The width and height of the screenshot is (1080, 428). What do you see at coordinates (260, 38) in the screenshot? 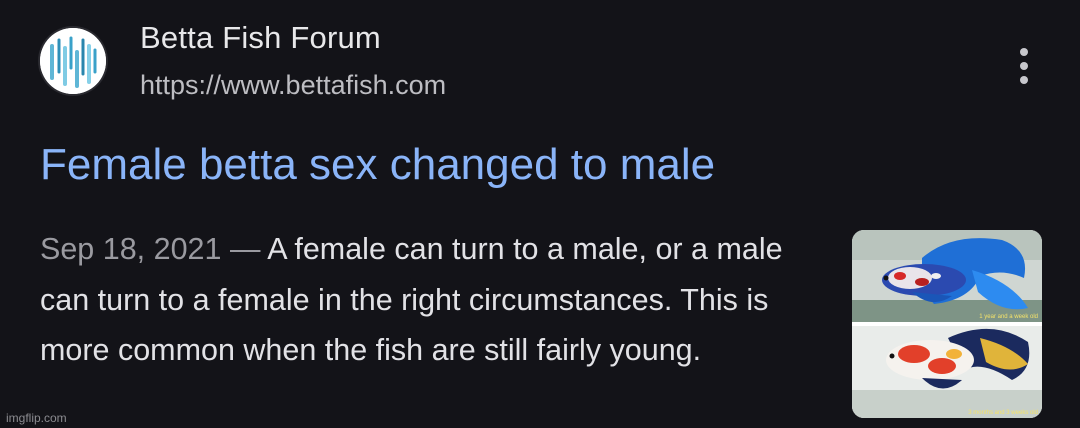
I see `site-name: Betta Fish Forum` at bounding box center [260, 38].